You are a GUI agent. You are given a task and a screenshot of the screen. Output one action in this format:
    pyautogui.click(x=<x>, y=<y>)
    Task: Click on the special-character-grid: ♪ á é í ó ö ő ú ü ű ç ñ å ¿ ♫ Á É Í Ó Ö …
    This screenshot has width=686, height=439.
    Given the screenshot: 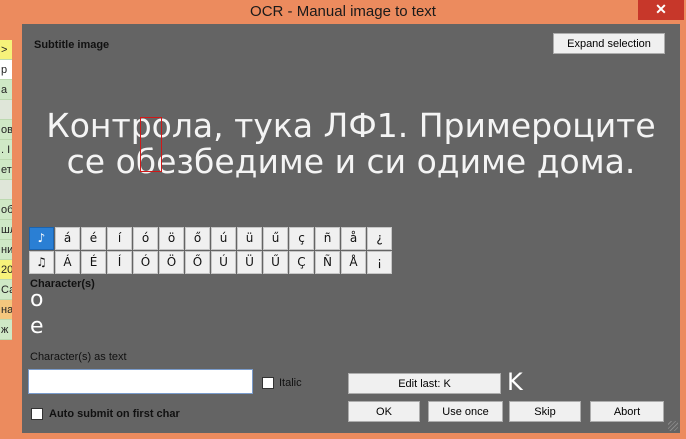 What is the action you would take?
    pyautogui.click(x=210, y=250)
    